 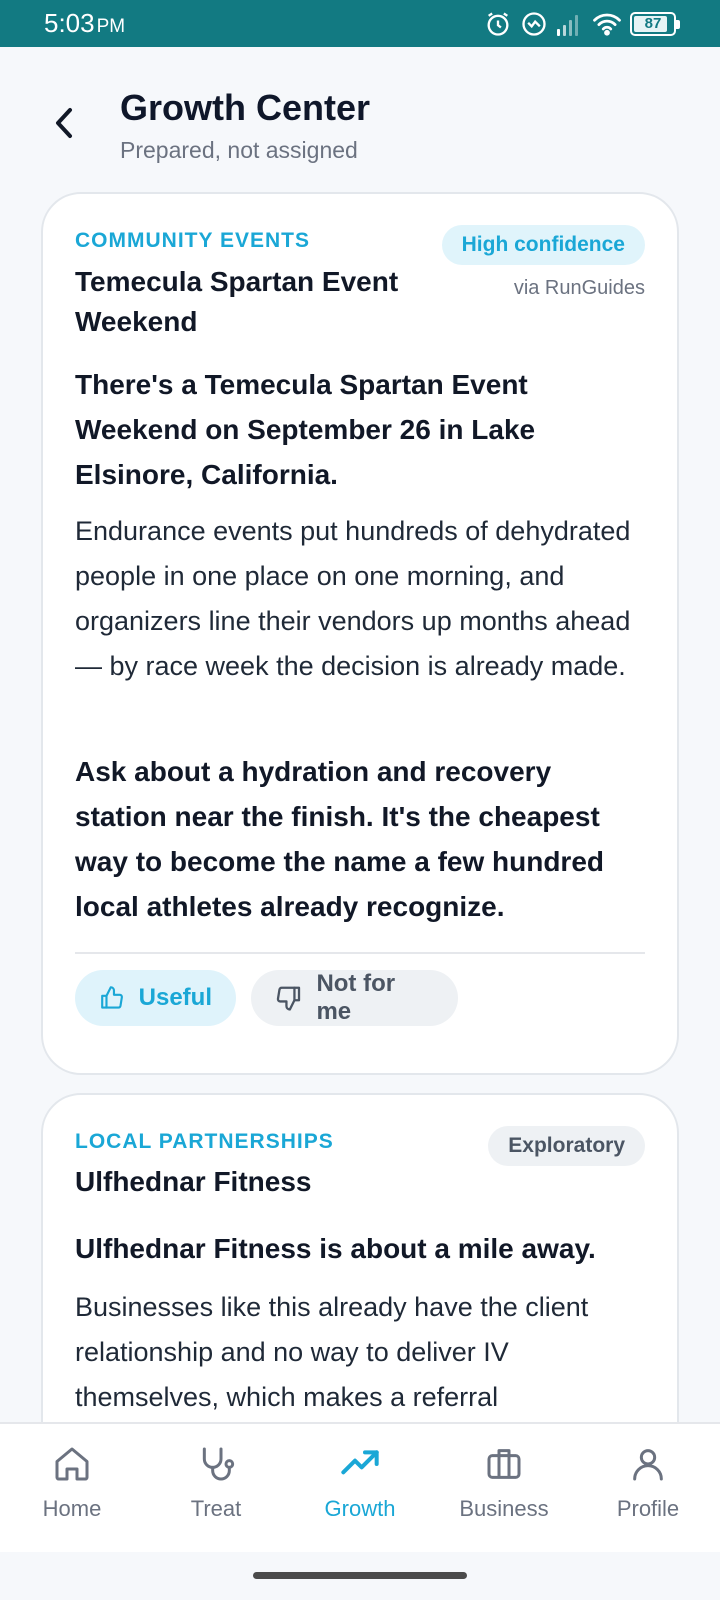 I want to click on useful-button: Useful, so click(x=155, y=998).